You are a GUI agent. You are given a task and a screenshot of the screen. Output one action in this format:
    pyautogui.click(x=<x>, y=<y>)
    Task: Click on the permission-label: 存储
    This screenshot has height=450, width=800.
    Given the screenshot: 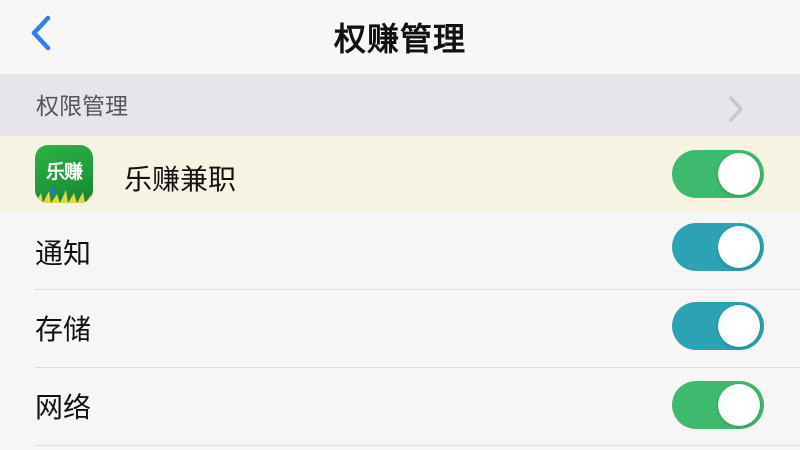 What is the action you would take?
    pyautogui.click(x=63, y=329)
    